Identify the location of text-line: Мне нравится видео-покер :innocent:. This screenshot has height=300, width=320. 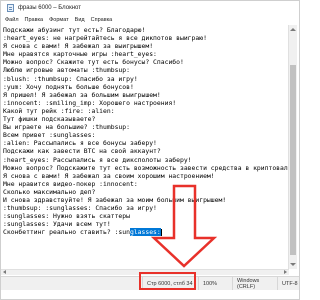
(70, 183).